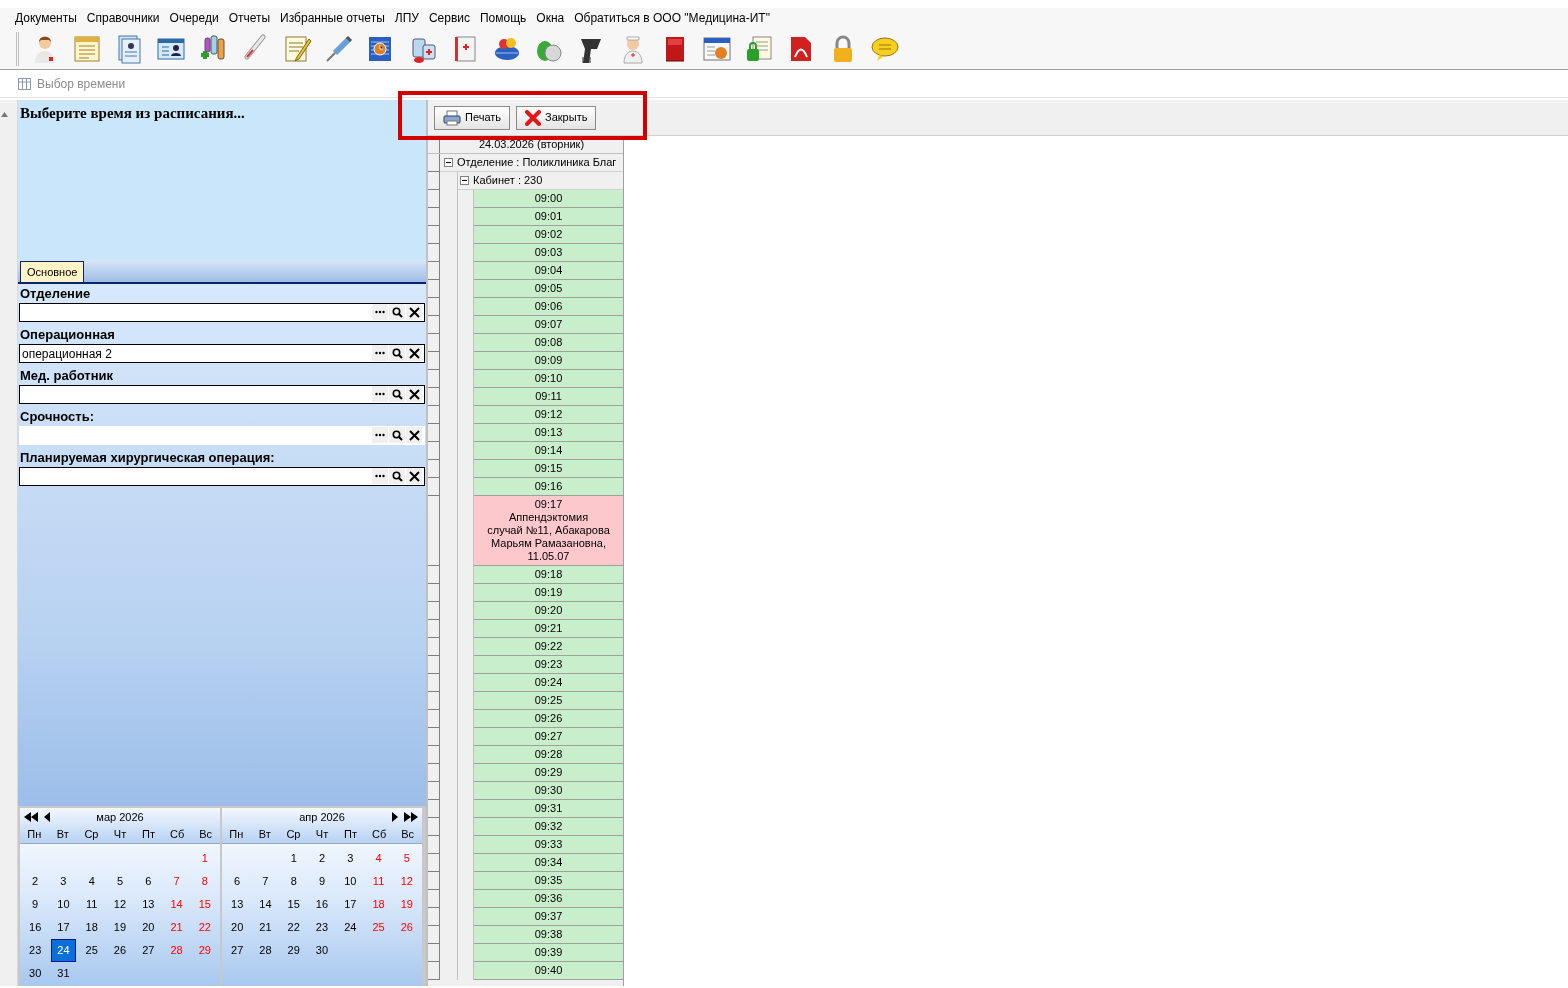 The width and height of the screenshot is (1568, 988). What do you see at coordinates (194, 18) in the screenshot?
I see `menu-item: Очереди` at bounding box center [194, 18].